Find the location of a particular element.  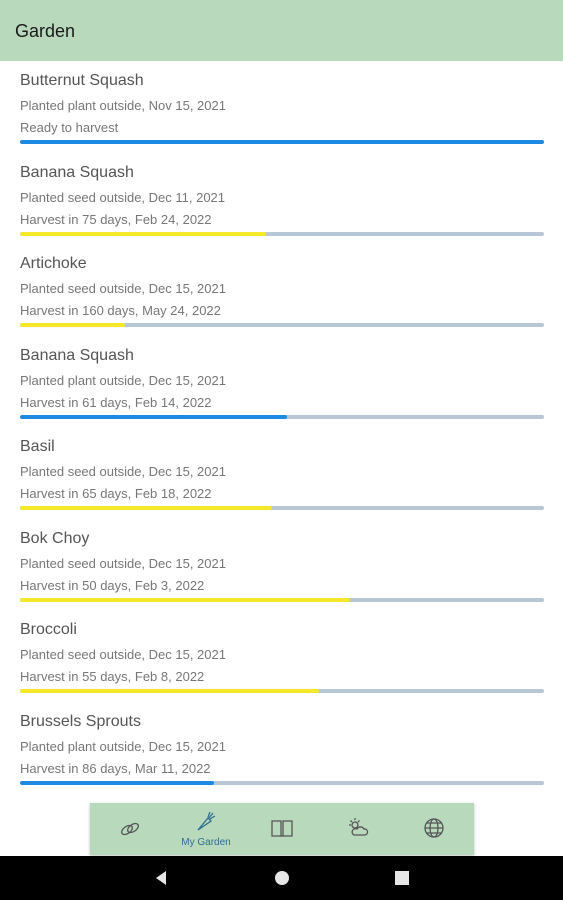

plant-name: Butternut Squash is located at coordinates (82, 80).